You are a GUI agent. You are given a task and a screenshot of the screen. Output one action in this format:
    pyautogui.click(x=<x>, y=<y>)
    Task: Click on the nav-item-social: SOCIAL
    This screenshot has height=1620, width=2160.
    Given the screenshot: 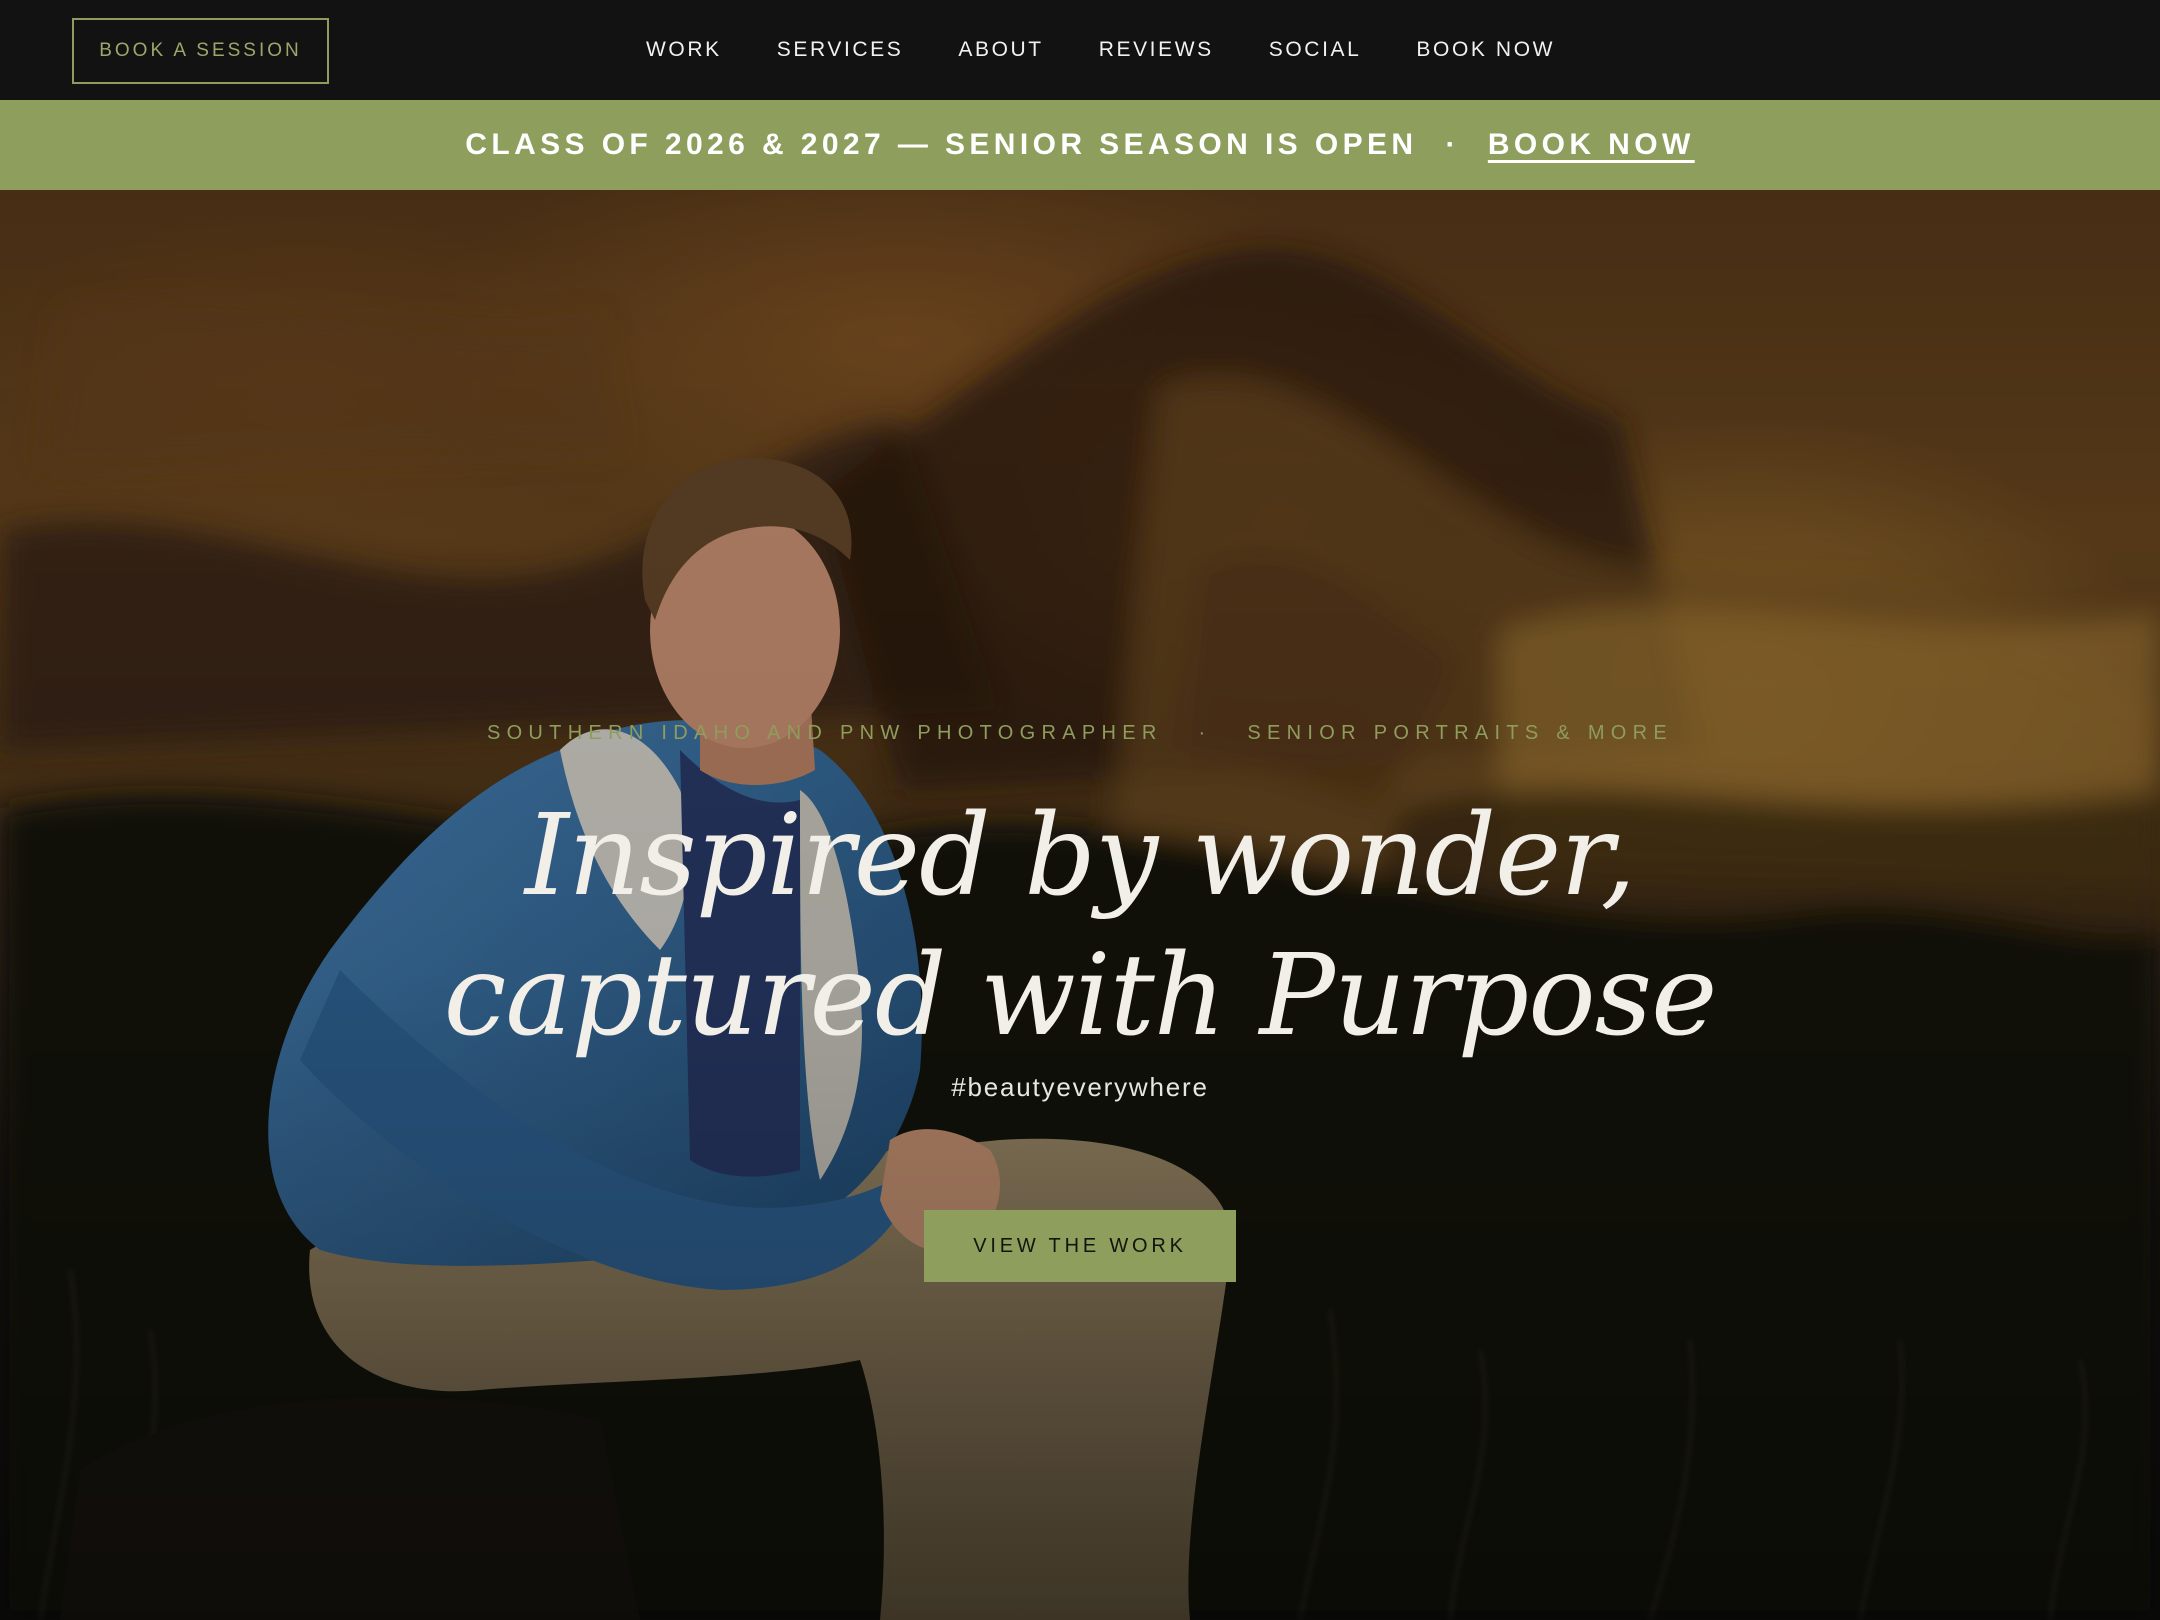 What is the action you would take?
    pyautogui.click(x=1315, y=50)
    